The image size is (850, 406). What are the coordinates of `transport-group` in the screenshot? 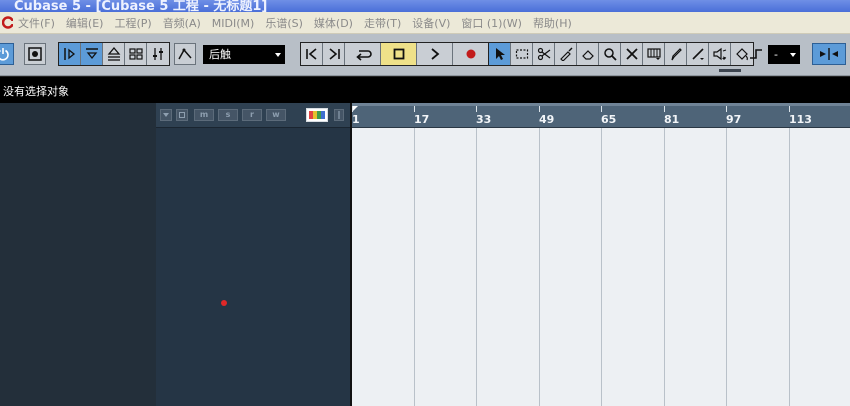 It's located at (395, 54).